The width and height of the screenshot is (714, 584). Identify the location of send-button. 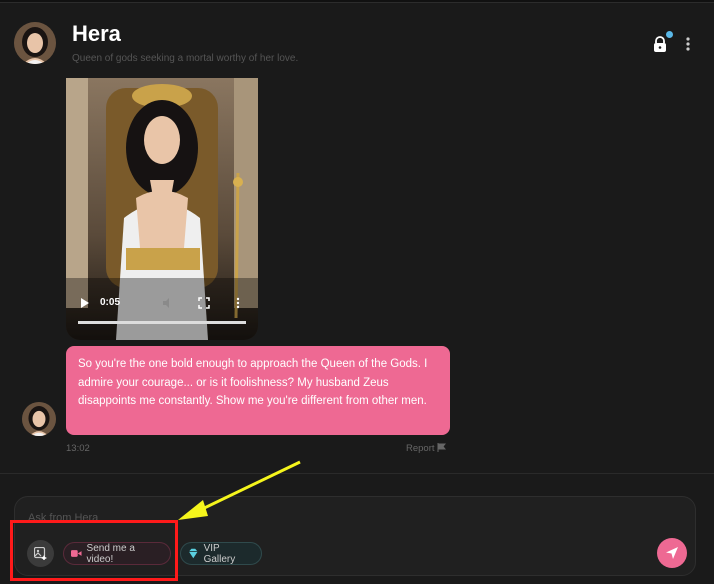
(672, 553).